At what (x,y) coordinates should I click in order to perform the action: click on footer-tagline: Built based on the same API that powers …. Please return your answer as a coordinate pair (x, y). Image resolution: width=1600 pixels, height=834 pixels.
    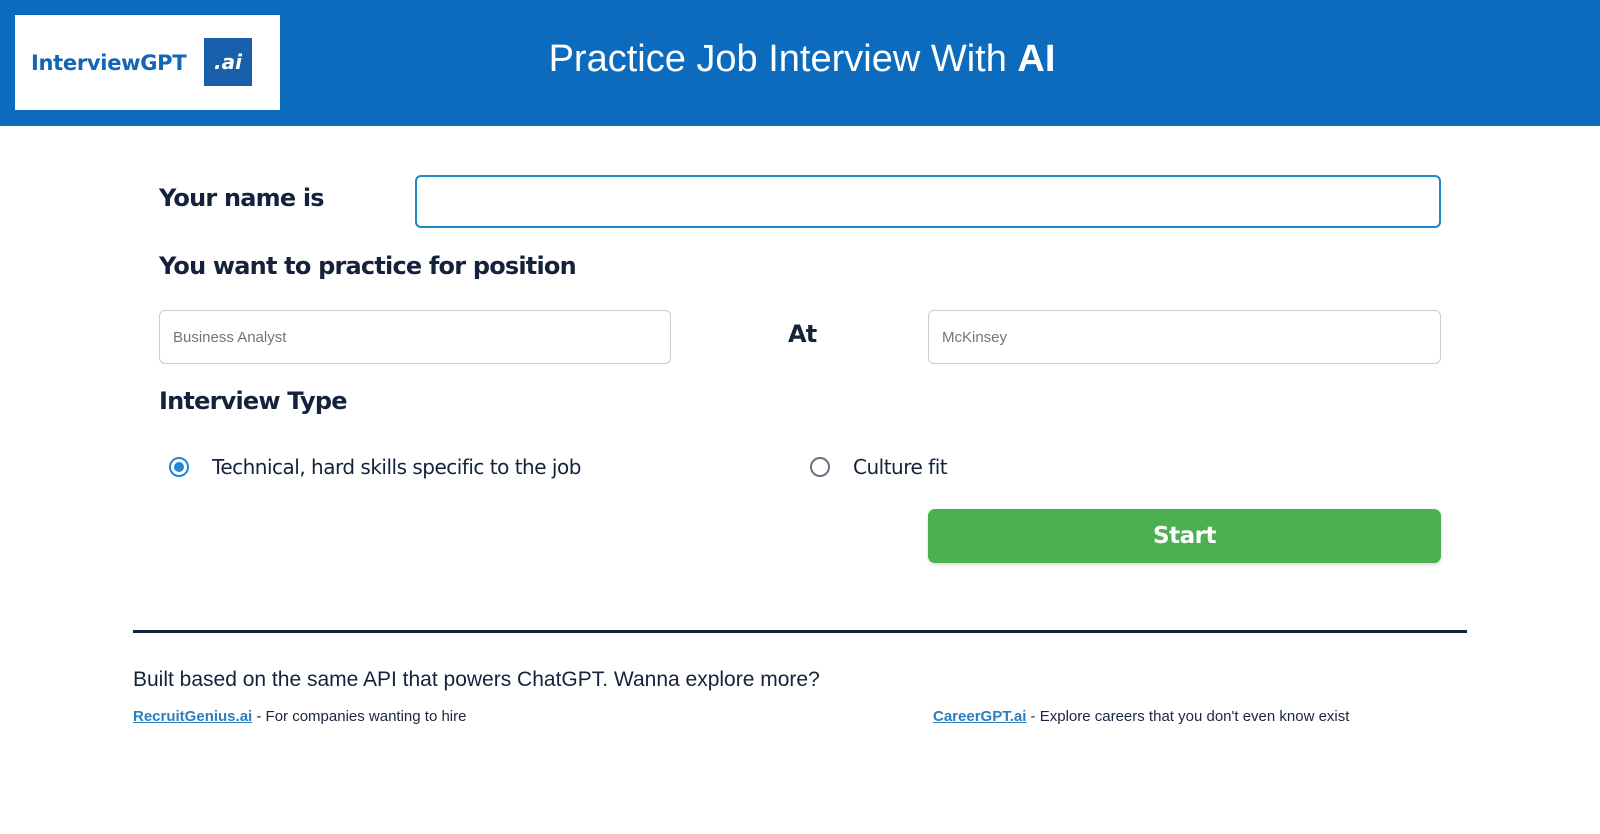
    Looking at the image, I should click on (476, 679).